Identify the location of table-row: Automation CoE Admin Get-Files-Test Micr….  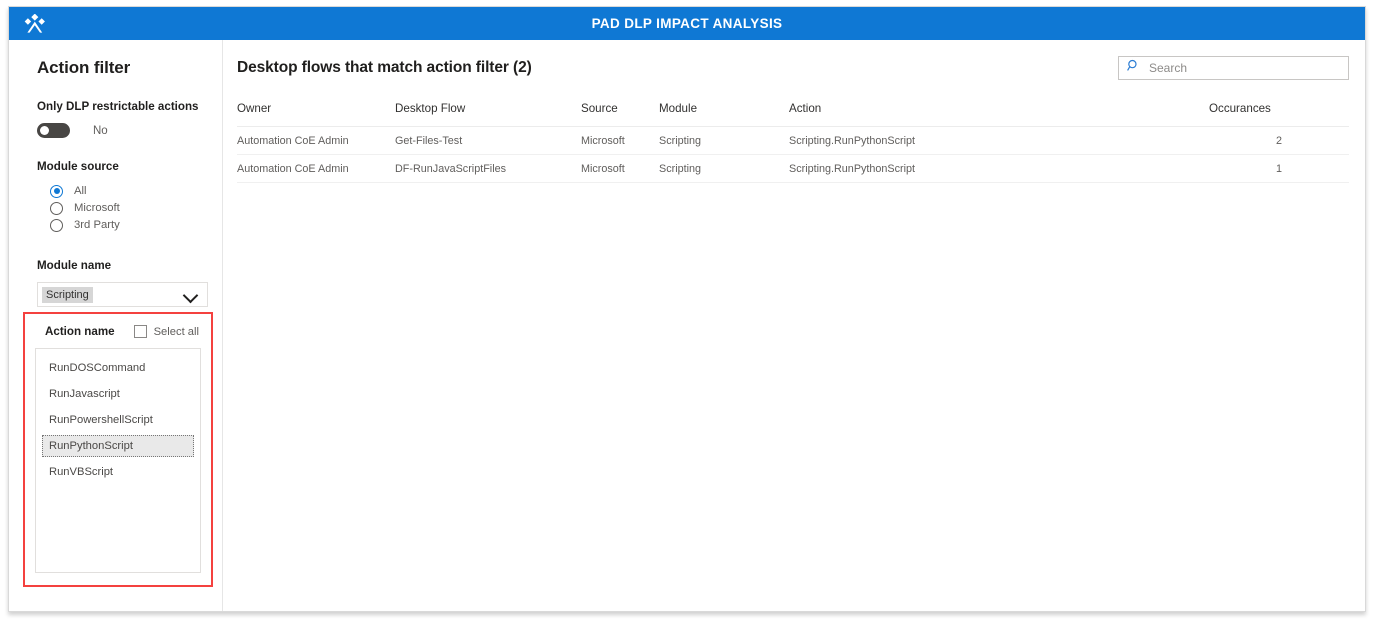
(793, 140).